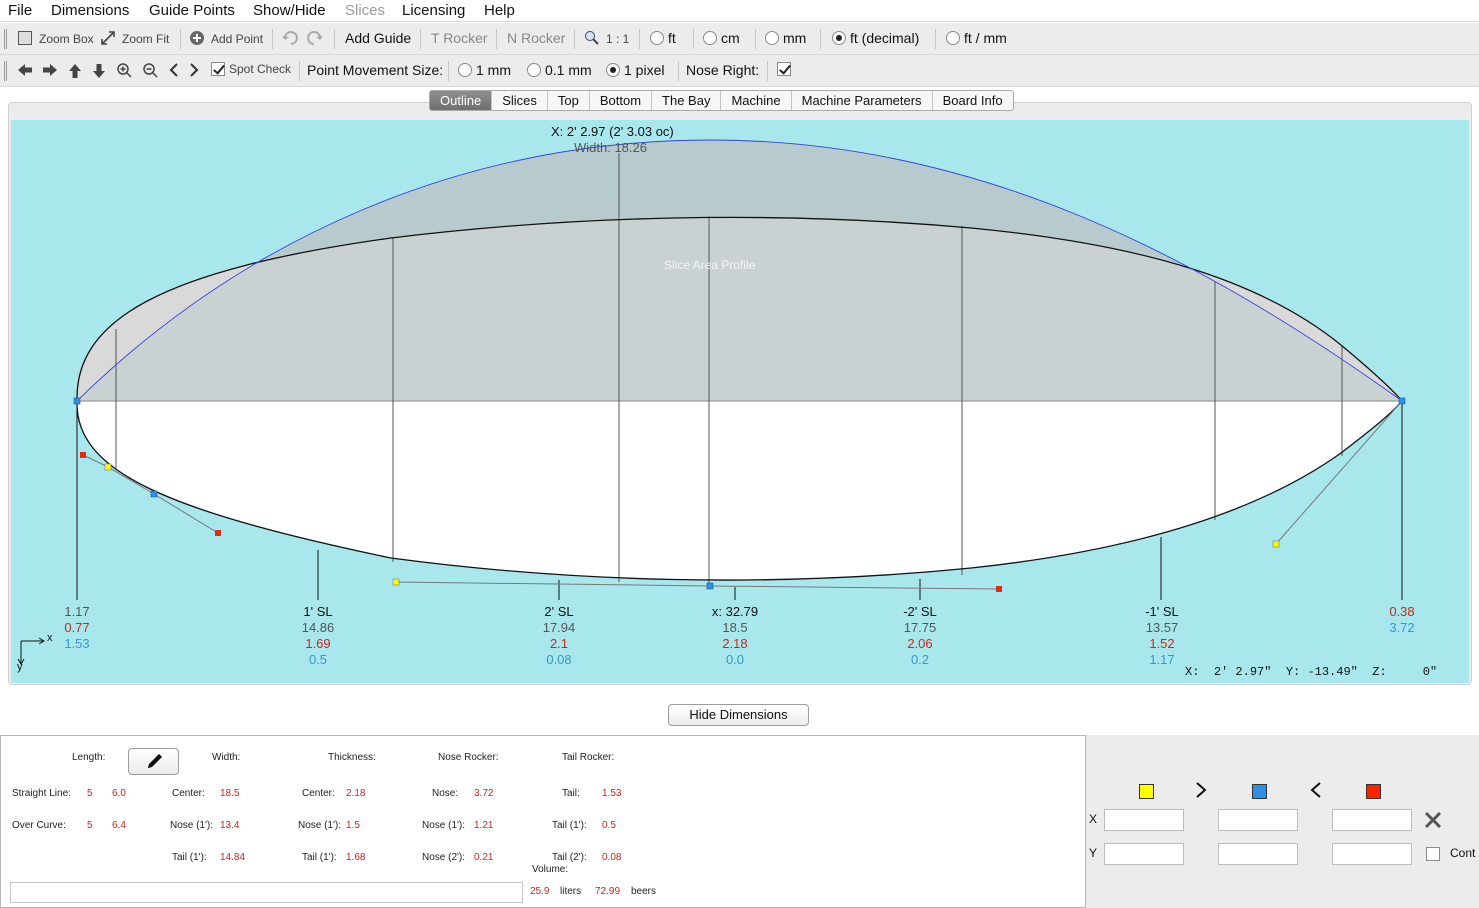 The image size is (1479, 908). What do you see at coordinates (499, 10) in the screenshot?
I see `menu-help: Help` at bounding box center [499, 10].